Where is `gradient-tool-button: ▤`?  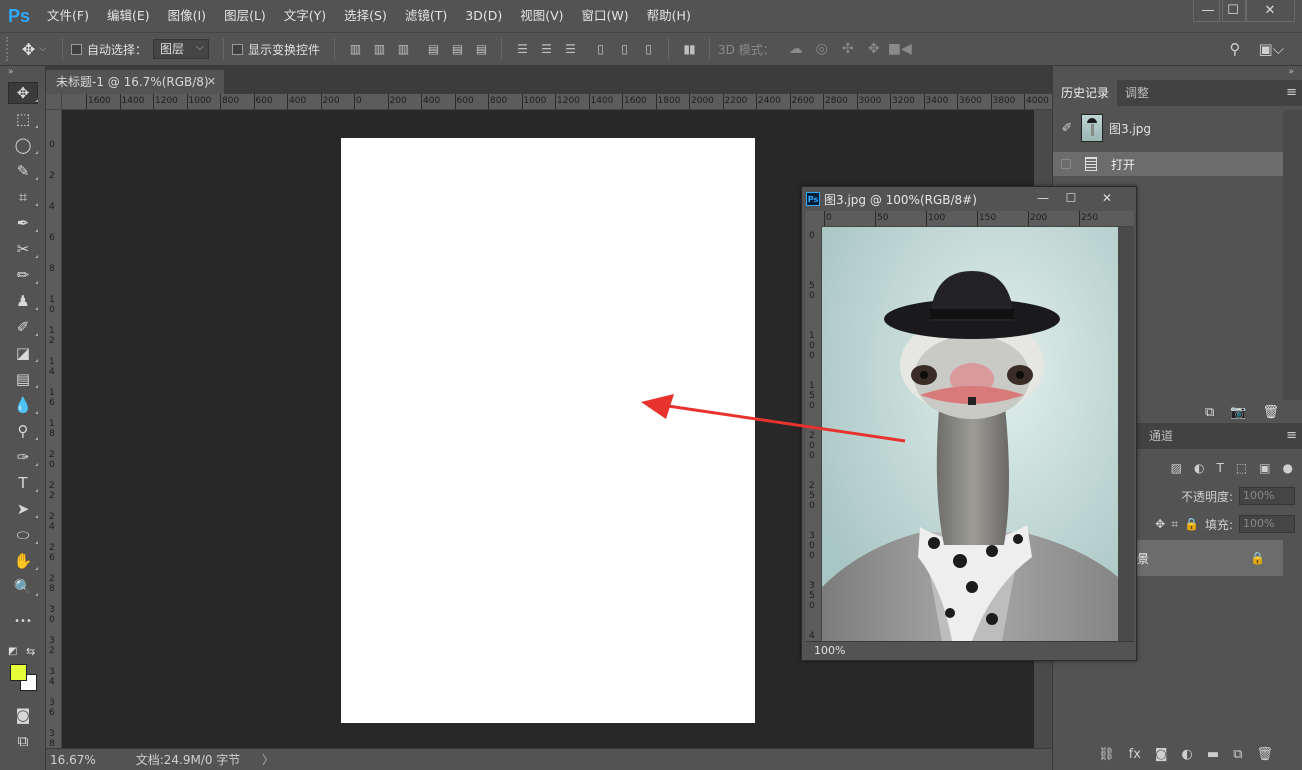 gradient-tool-button: ▤ is located at coordinates (23, 379).